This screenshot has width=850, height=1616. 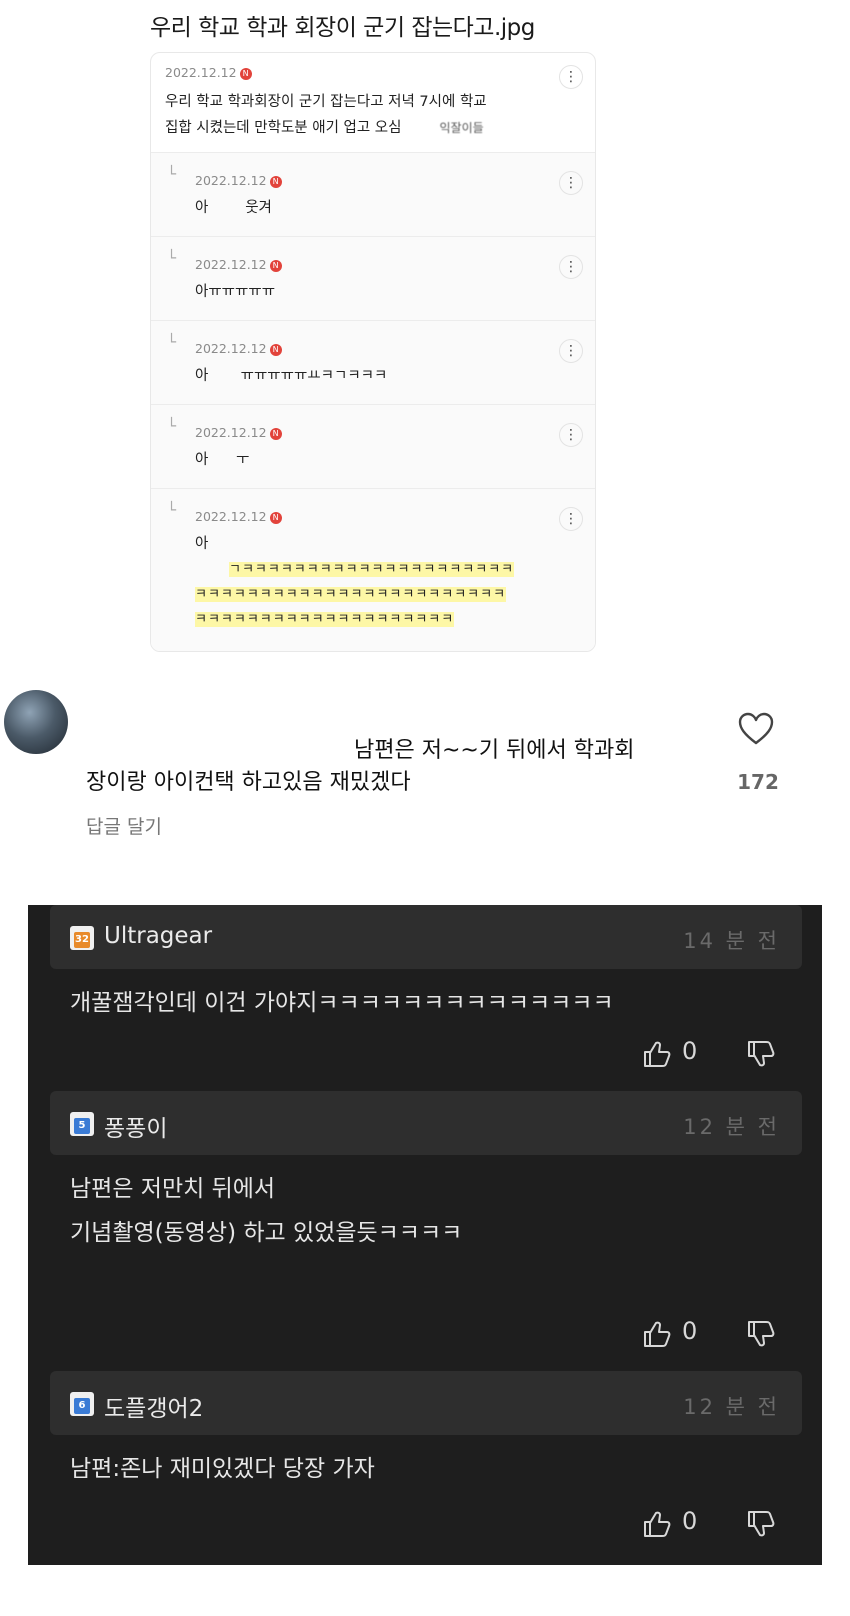 I want to click on comment-header: 5 퐁퐁이 12 분 전, so click(x=426, y=1123).